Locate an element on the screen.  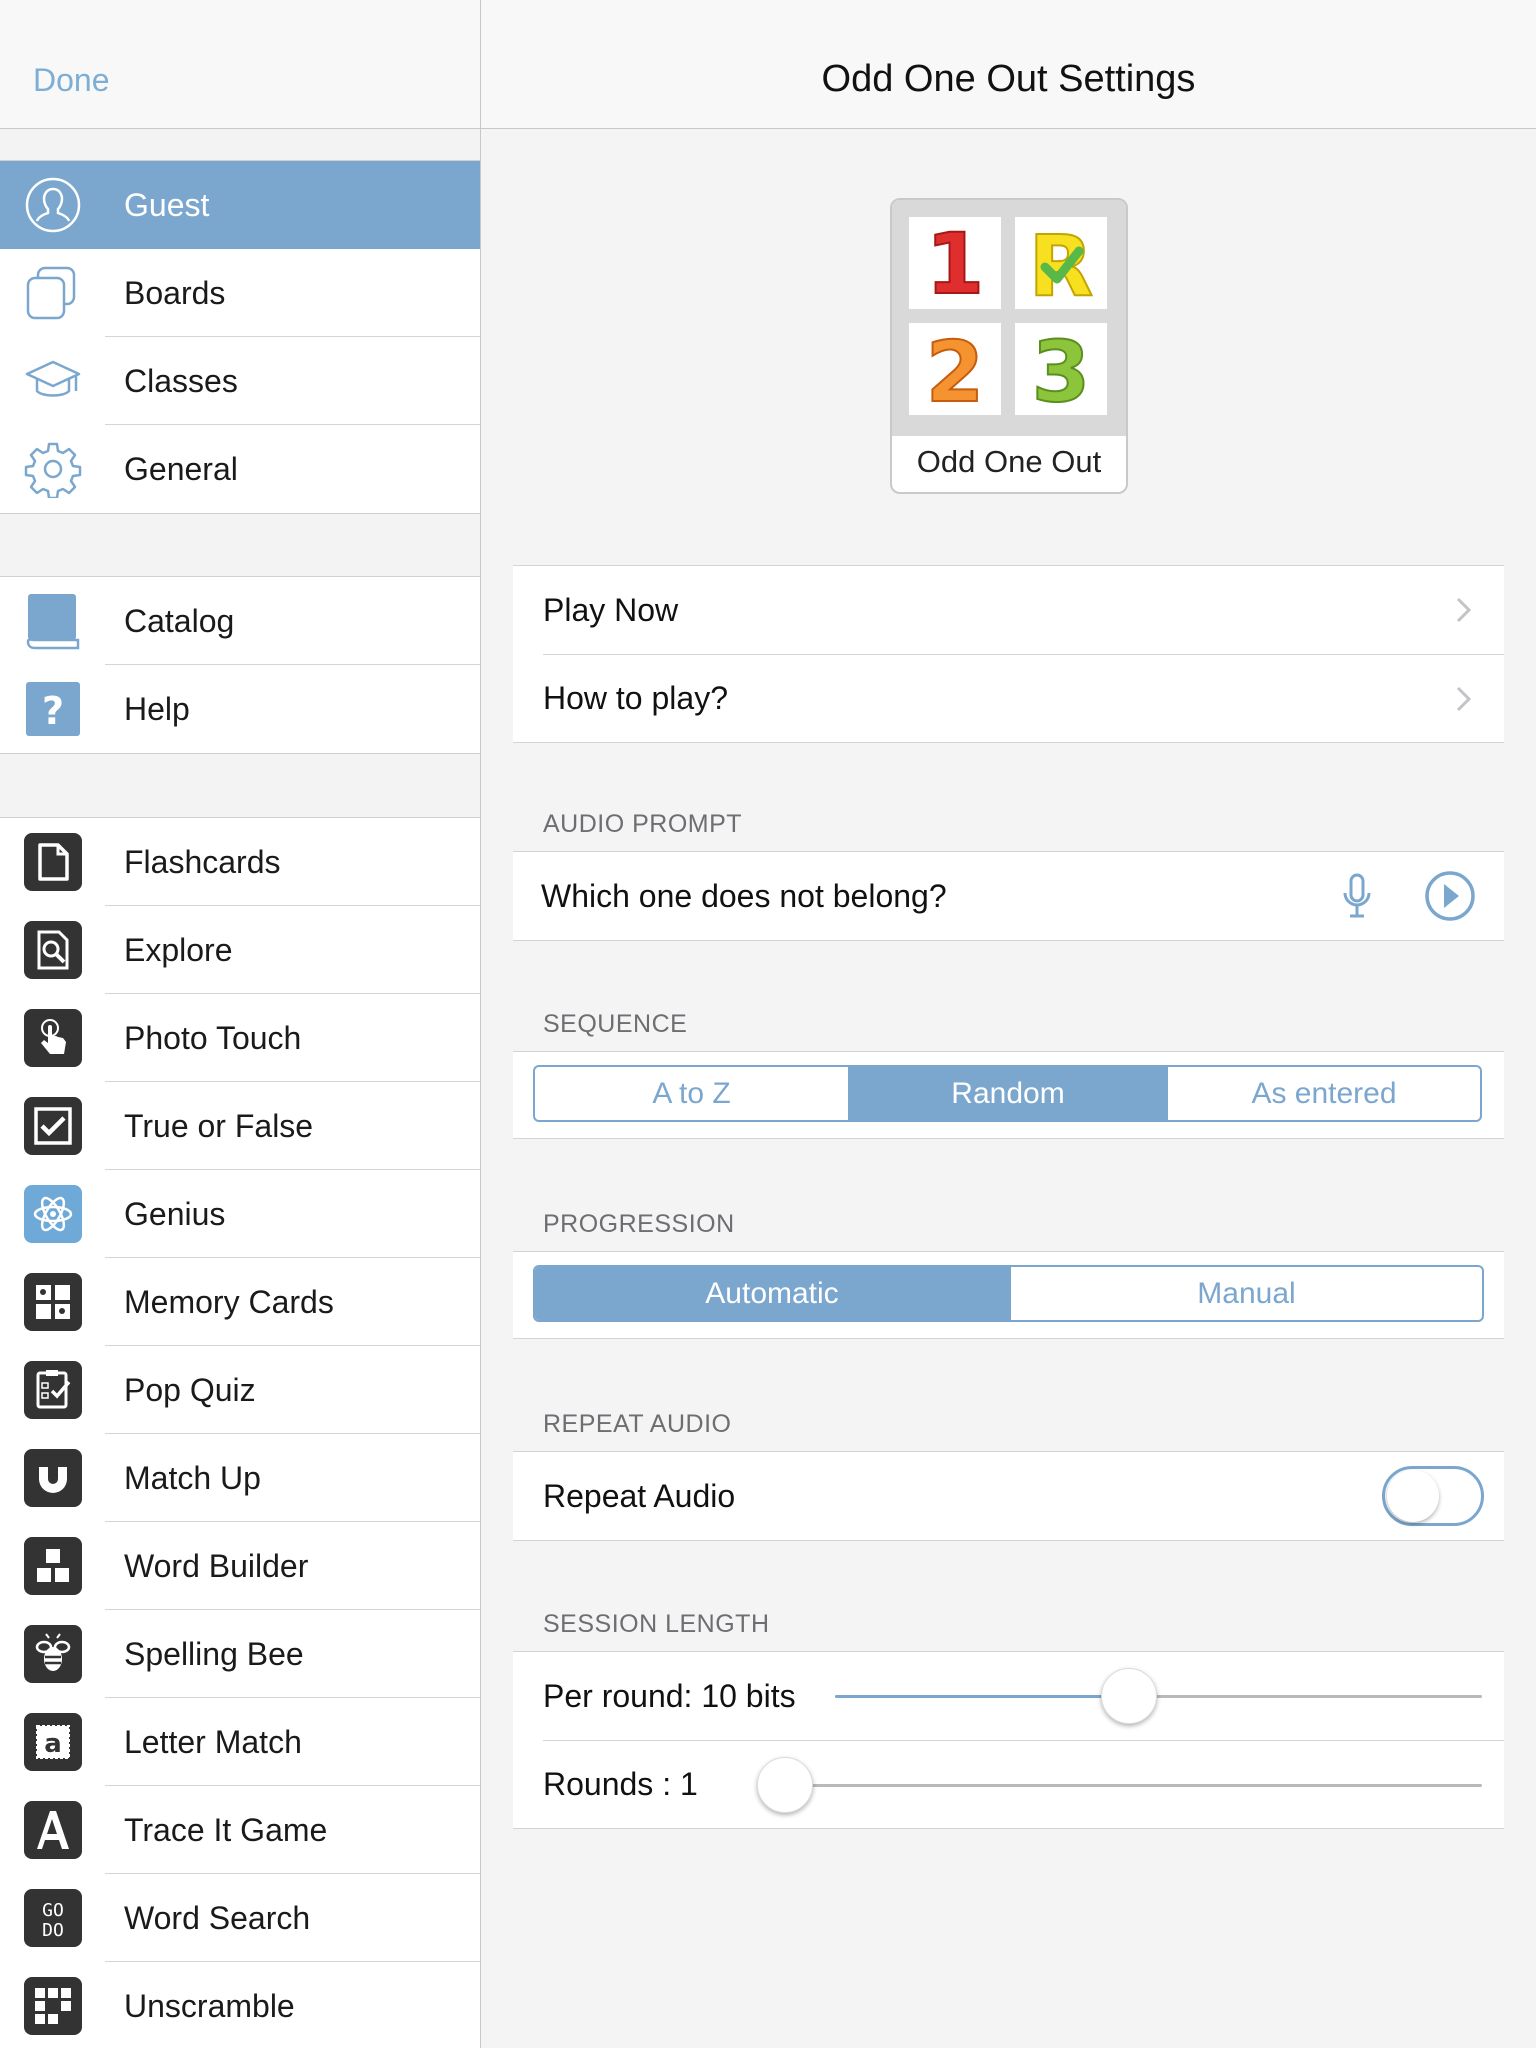
account-group: Guest Boards Classes General is located at coordinates (240, 337).